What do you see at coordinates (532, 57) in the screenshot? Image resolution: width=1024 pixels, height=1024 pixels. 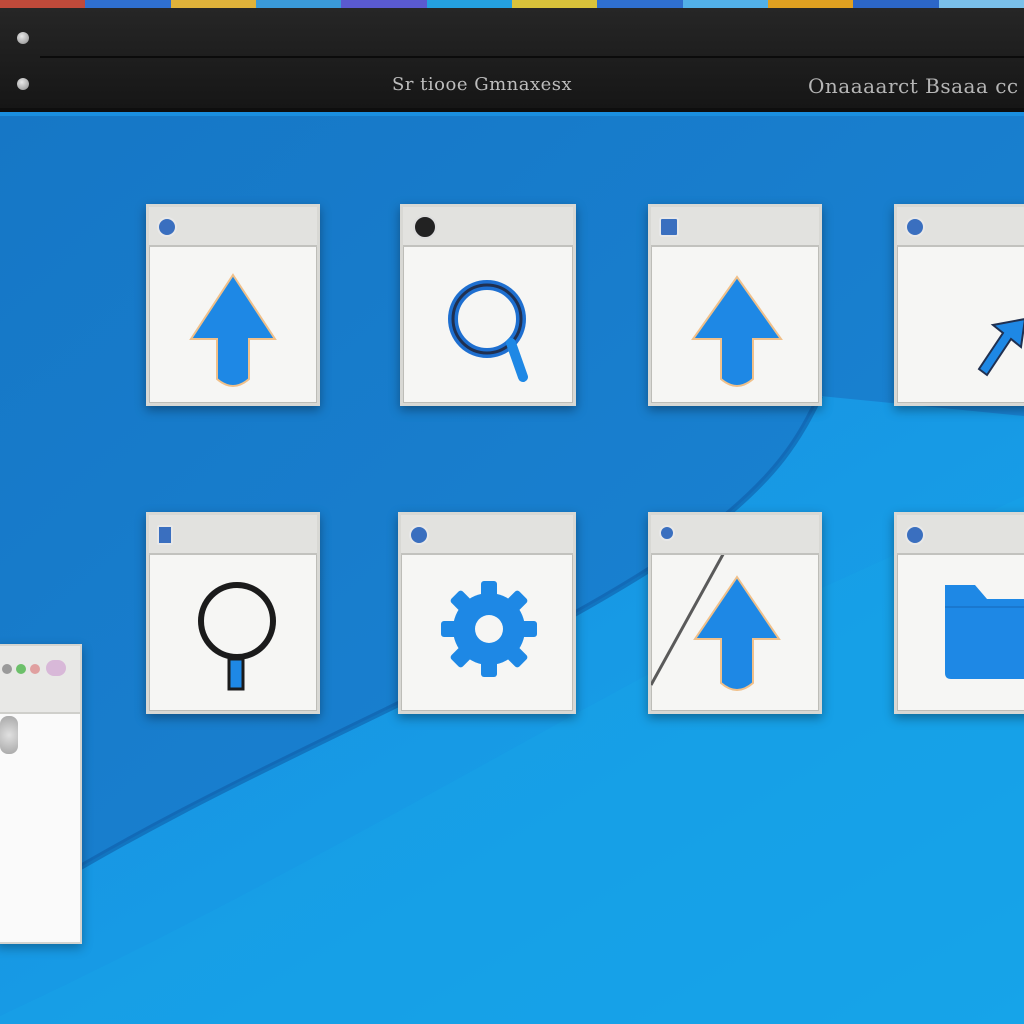 I see `titlebar-divider` at bounding box center [532, 57].